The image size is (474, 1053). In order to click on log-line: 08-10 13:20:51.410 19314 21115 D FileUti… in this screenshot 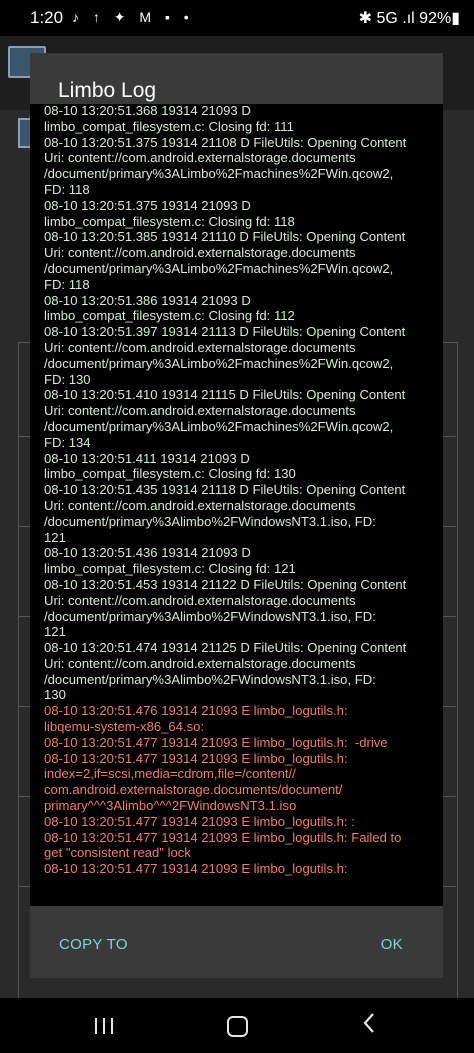, I will do `click(225, 395)`.